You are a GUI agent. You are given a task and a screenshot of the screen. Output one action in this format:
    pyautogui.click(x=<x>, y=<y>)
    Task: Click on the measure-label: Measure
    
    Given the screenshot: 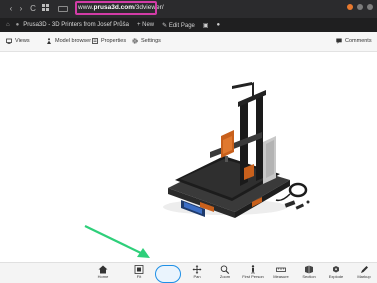 What is the action you would take?
    pyautogui.click(x=281, y=276)
    